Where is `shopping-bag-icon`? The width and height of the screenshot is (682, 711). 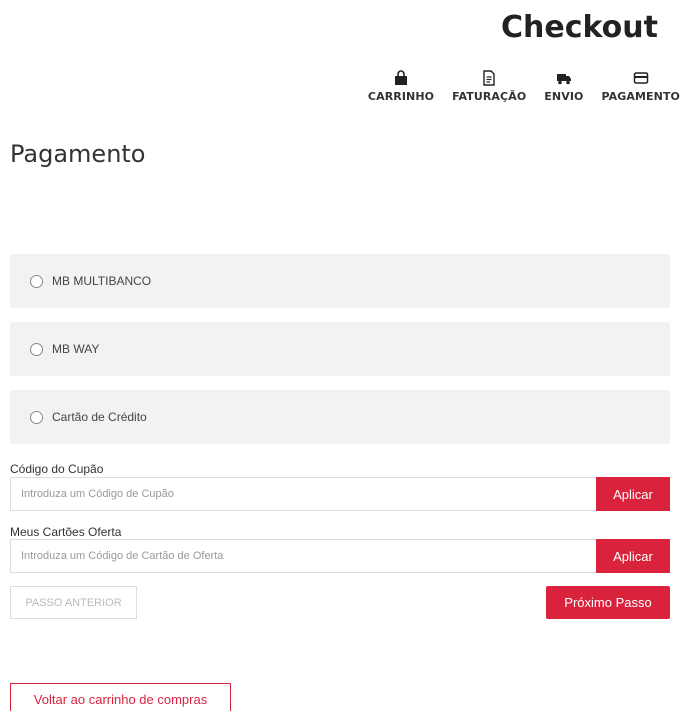
shopping-bag-icon is located at coordinates (401, 77).